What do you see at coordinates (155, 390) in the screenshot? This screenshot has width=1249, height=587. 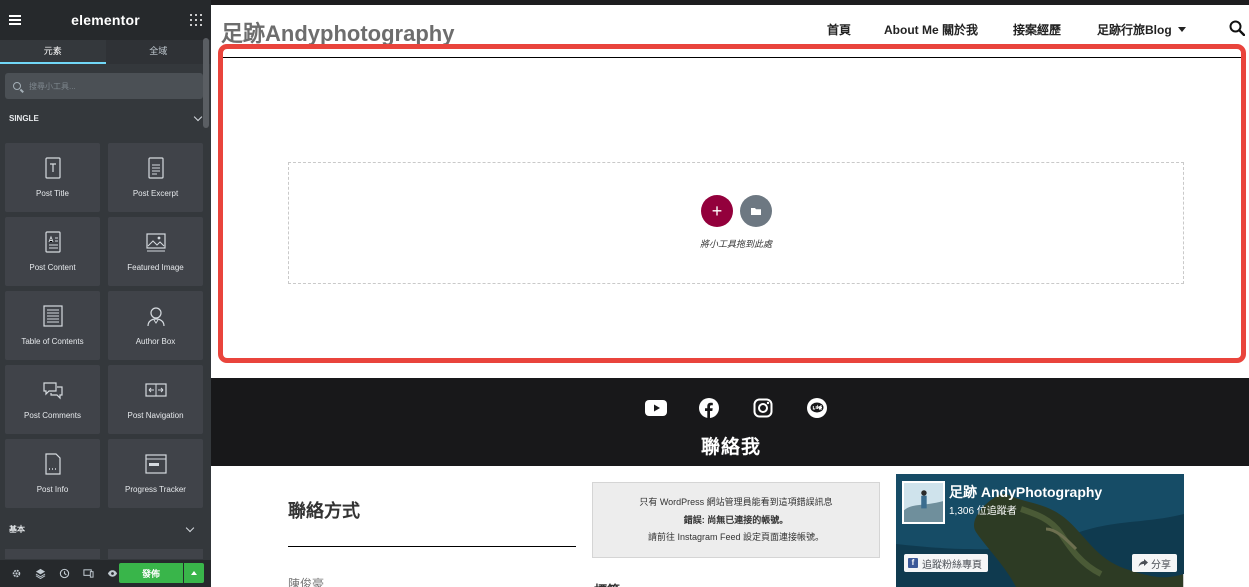 I see `post-navigation-icon` at bounding box center [155, 390].